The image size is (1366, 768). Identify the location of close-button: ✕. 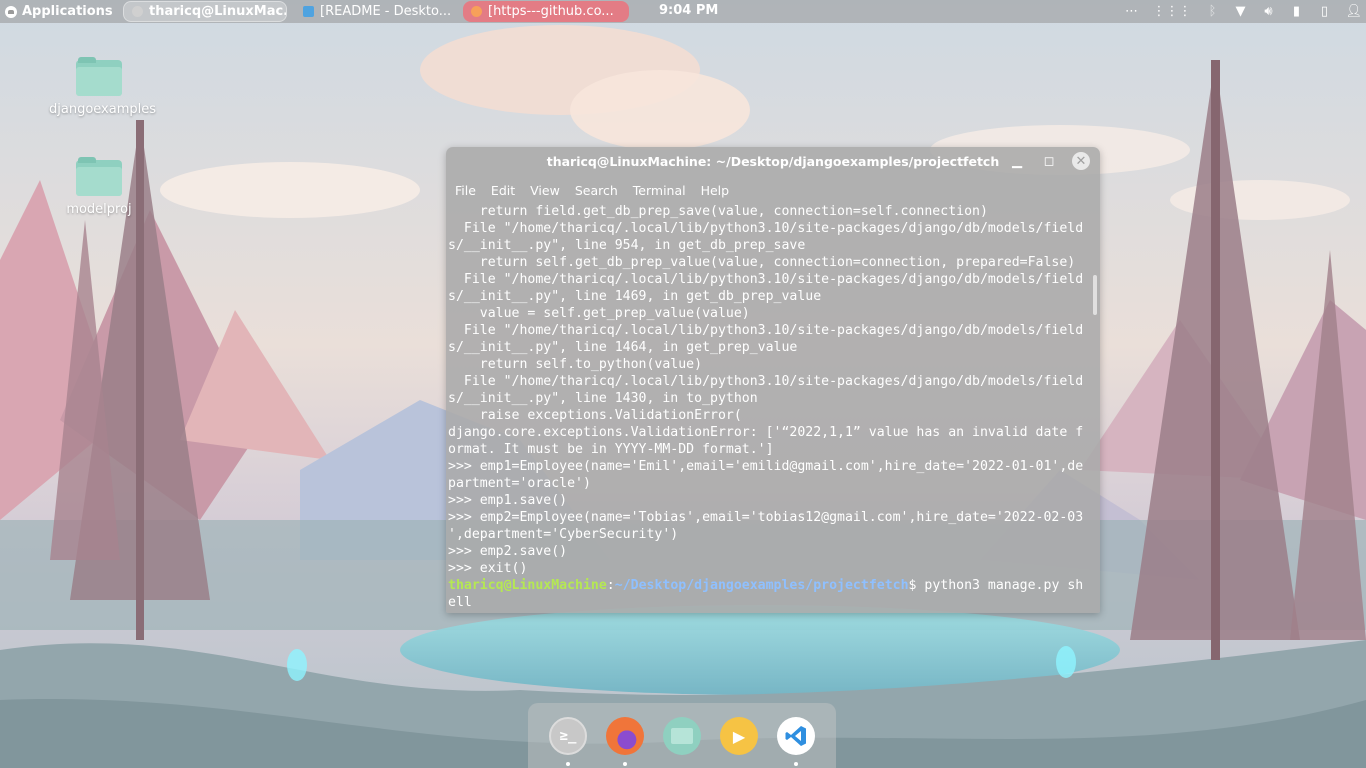
(1081, 161).